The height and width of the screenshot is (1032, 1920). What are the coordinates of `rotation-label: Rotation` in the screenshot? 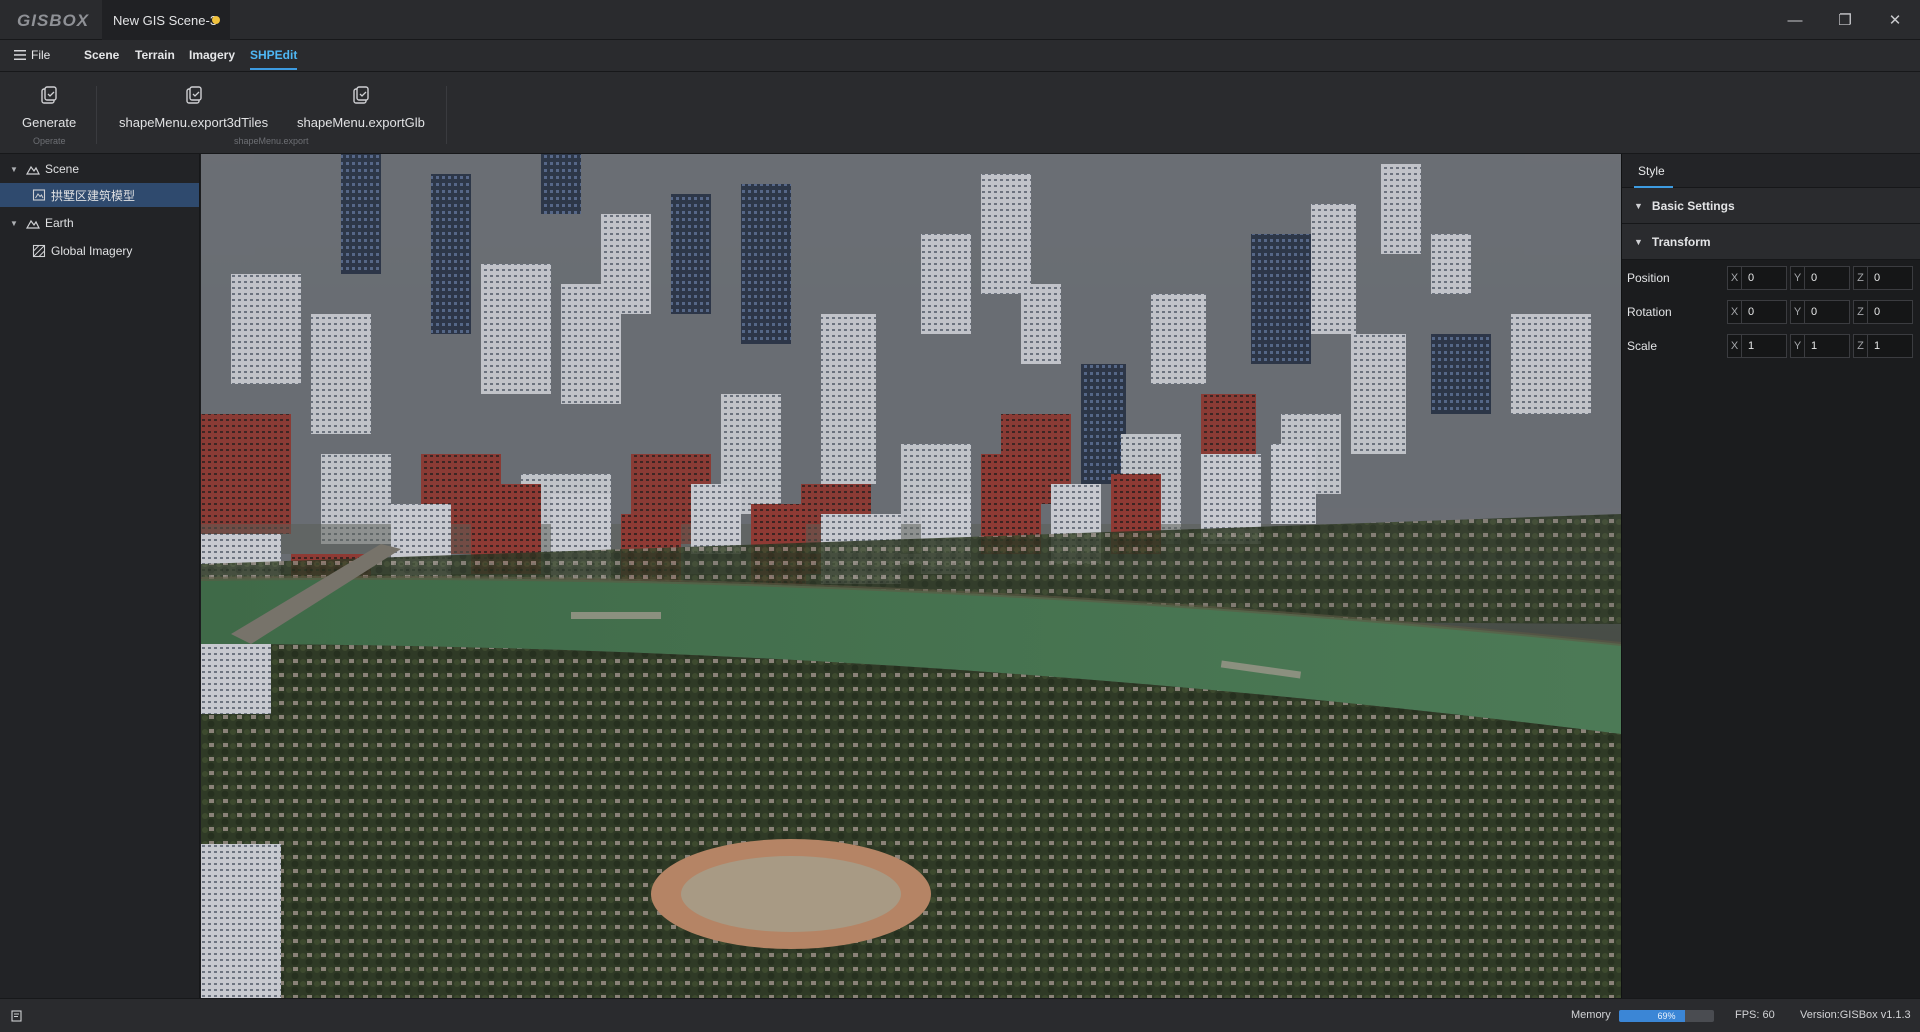 It's located at (1649, 312).